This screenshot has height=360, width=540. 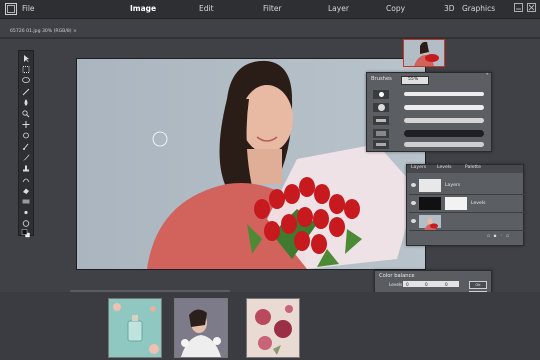 What do you see at coordinates (26, 58) in the screenshot?
I see `move-icon` at bounding box center [26, 58].